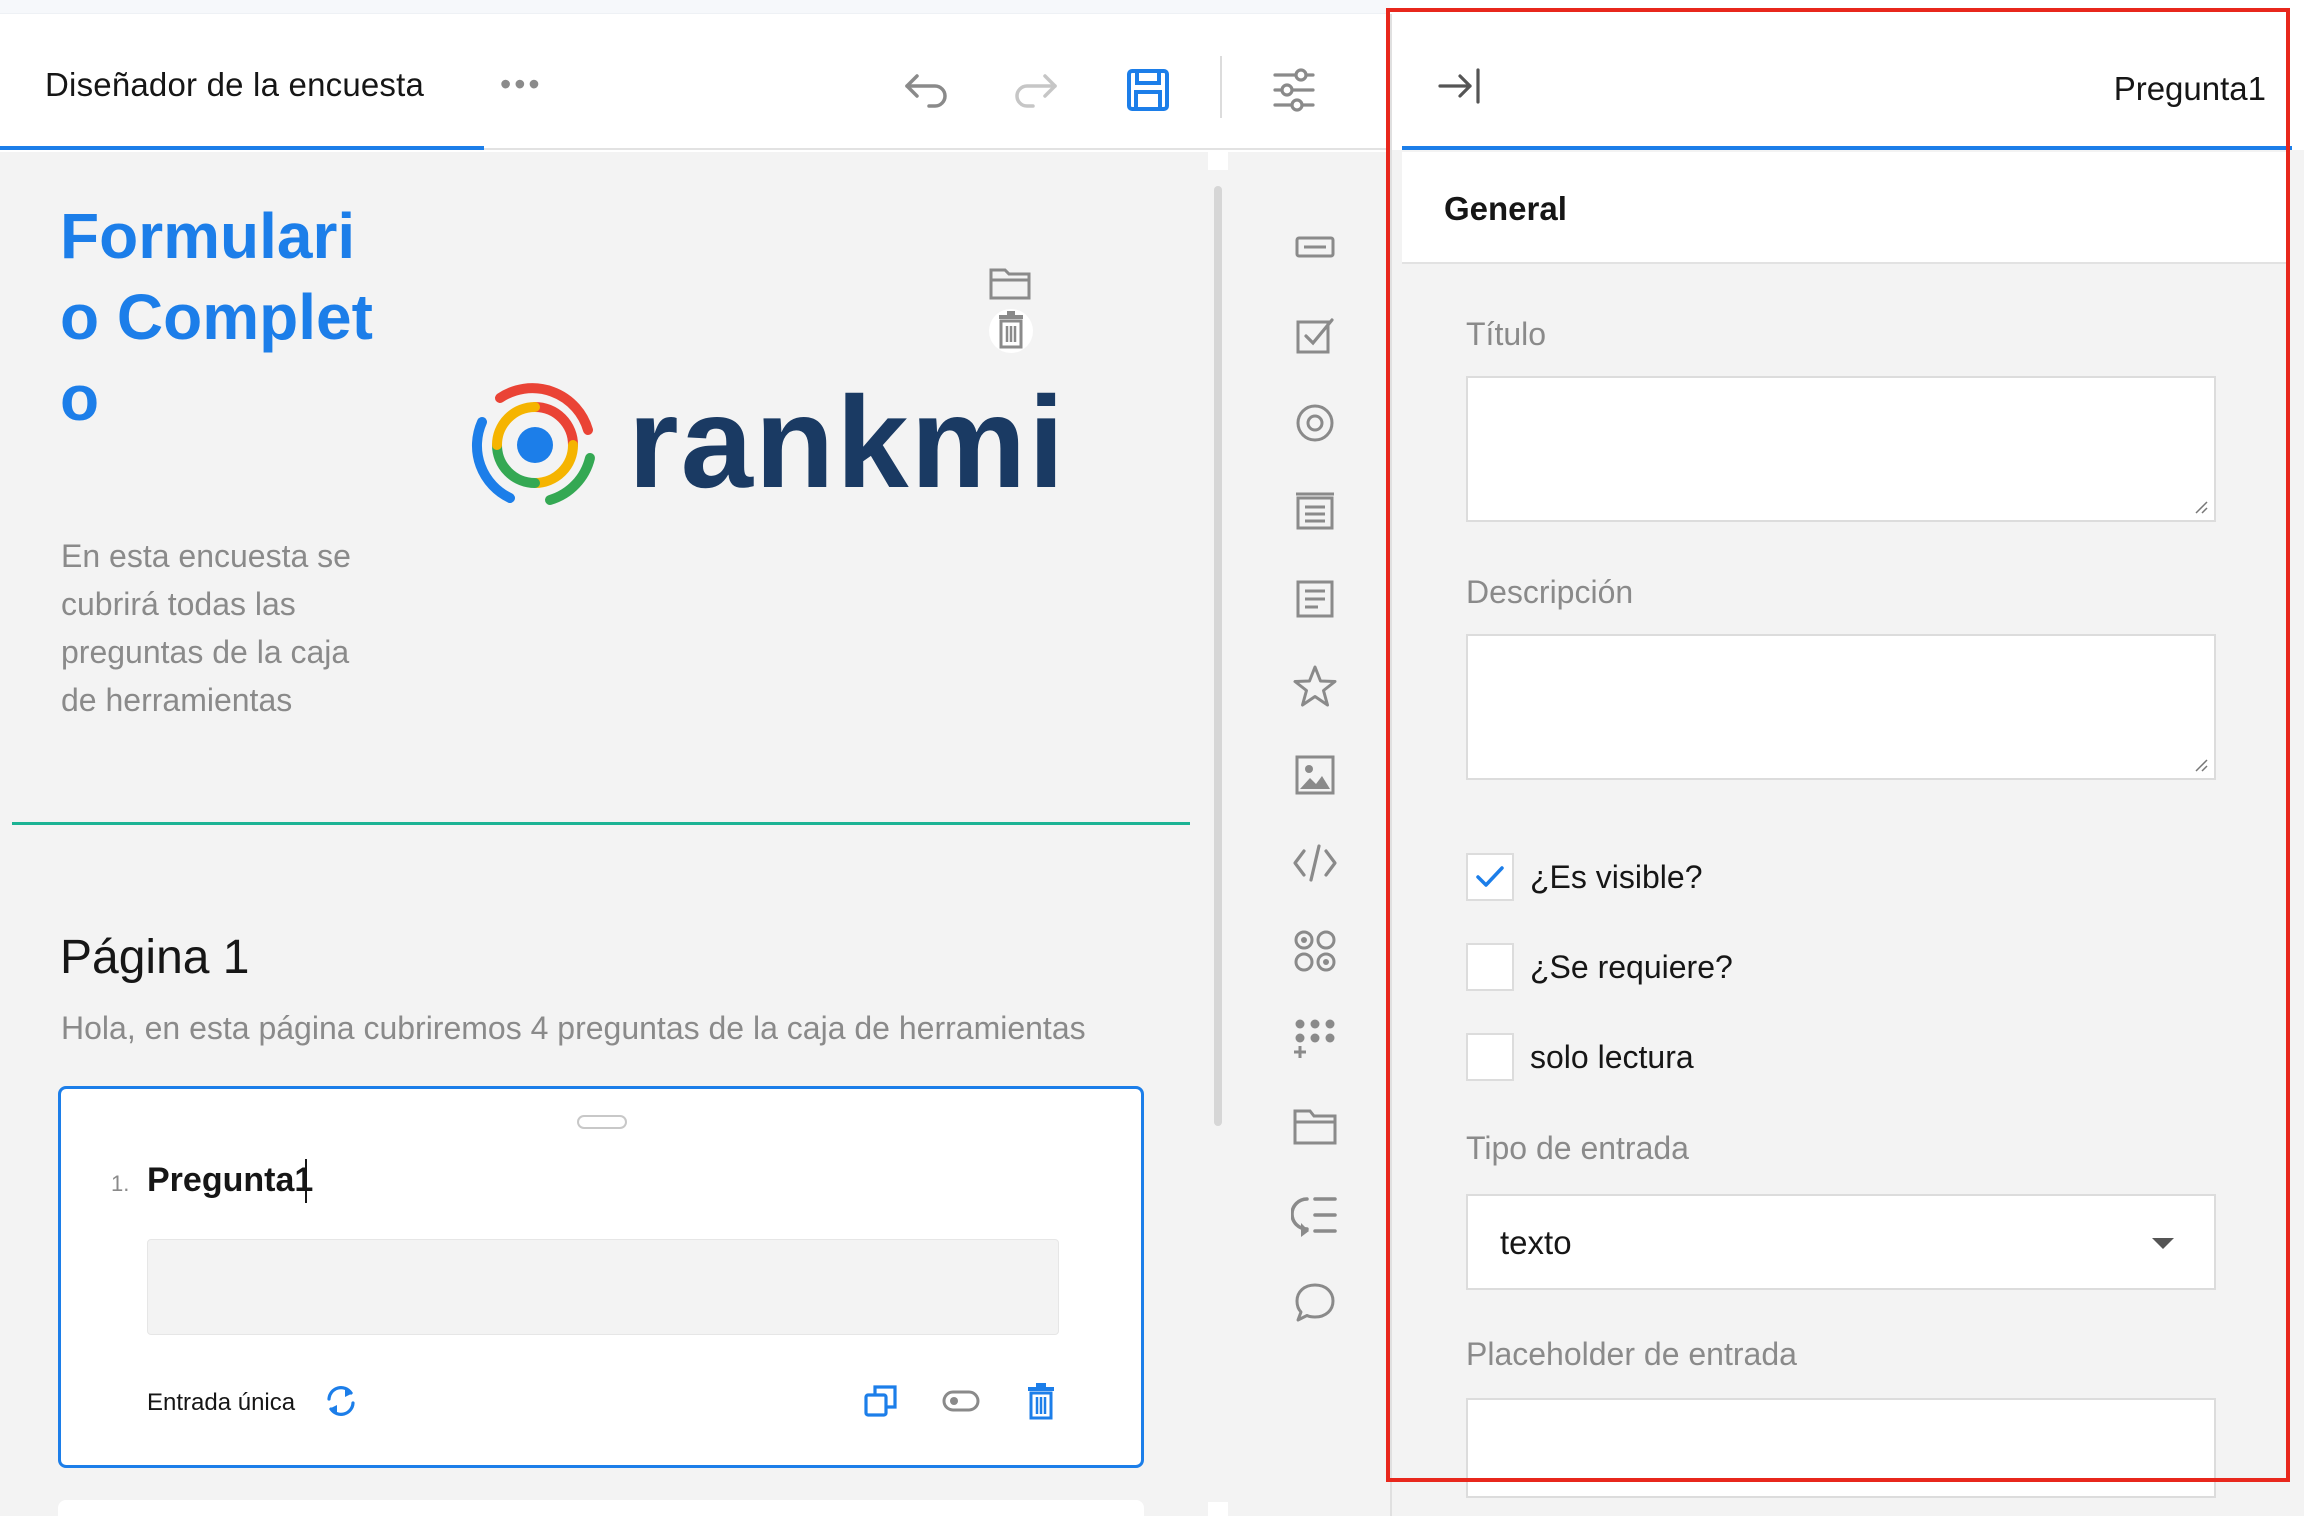  Describe the element at coordinates (1841, 1448) in the screenshot. I see `placeholder-input` at that location.